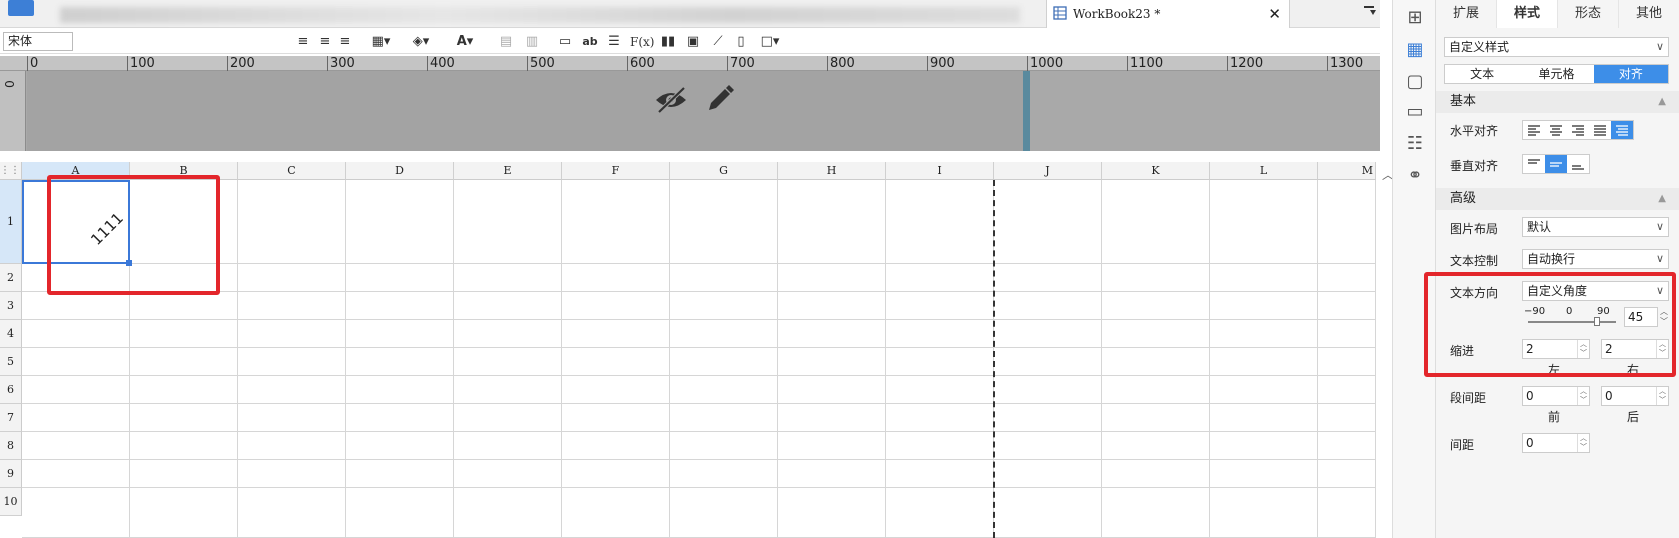 Image resolution: width=1679 pixels, height=538 pixels. I want to click on formula-icon: F(x), so click(642, 42).